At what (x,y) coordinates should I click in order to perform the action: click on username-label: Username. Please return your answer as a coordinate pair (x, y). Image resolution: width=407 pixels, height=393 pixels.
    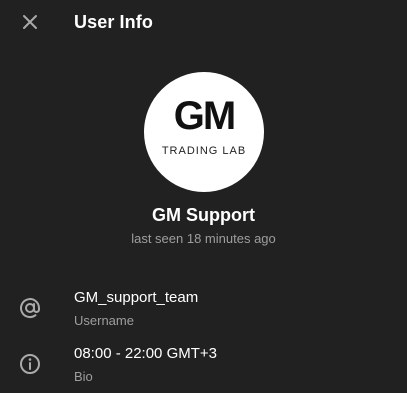
    Looking at the image, I should click on (104, 320).